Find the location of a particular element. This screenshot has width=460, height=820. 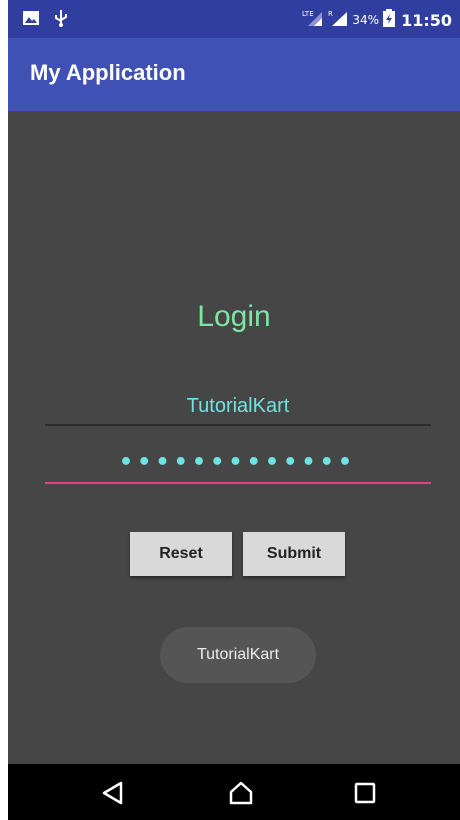

toast-message: TutorialKart is located at coordinates (238, 655).